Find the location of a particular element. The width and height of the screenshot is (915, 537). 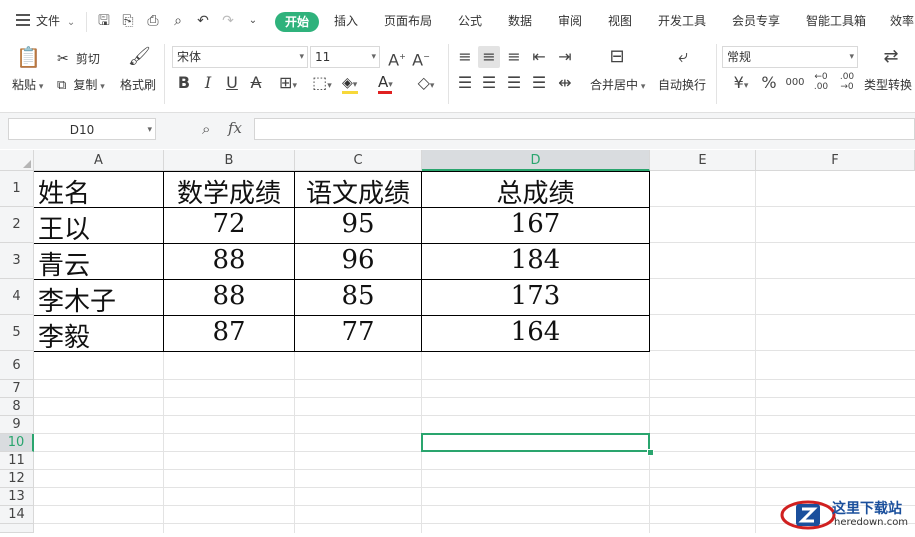

column-header-a: A is located at coordinates (99, 160).